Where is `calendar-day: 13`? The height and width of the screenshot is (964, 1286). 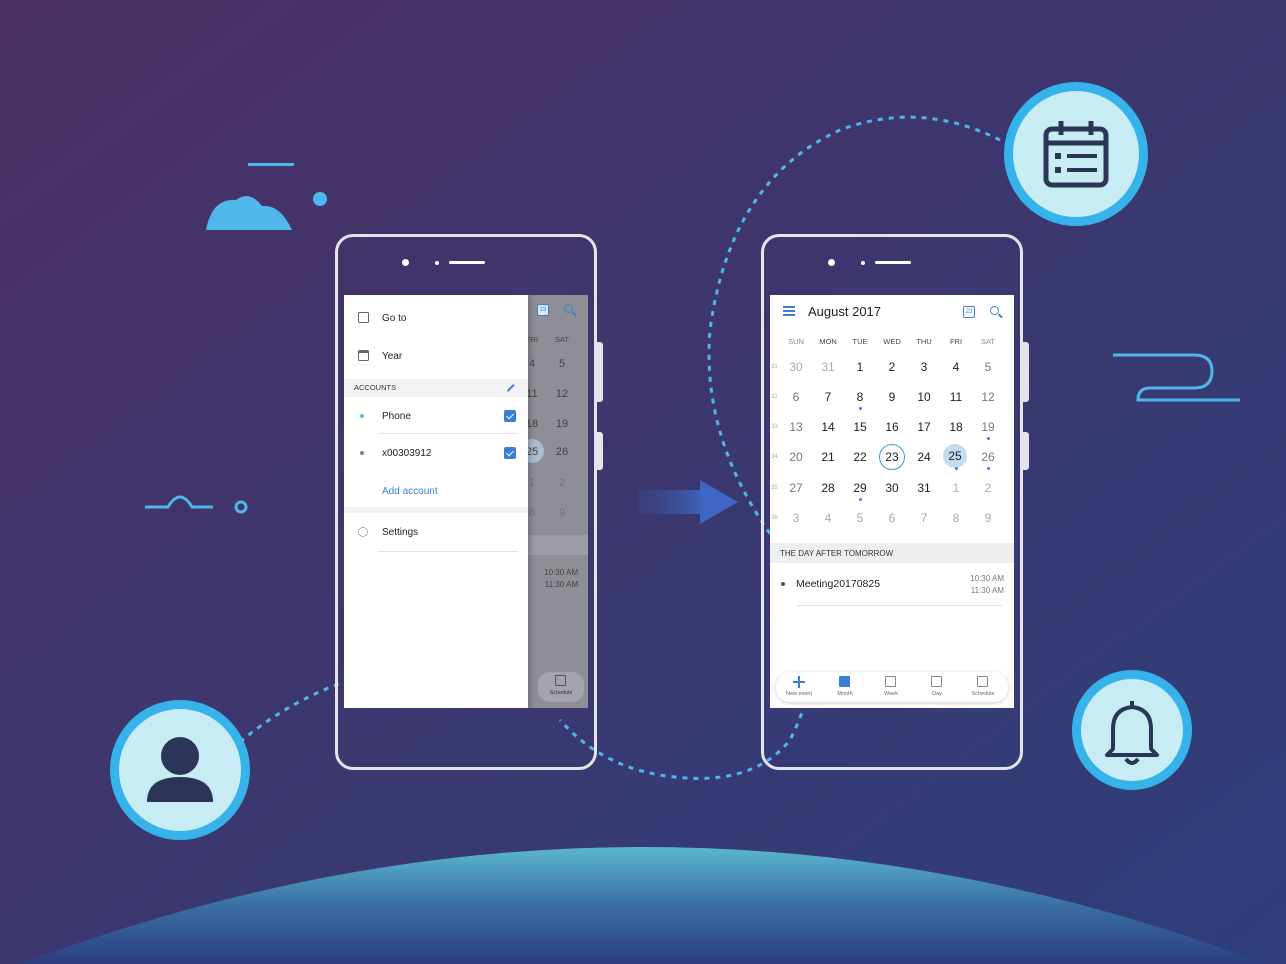
calendar-day: 13 is located at coordinates (796, 427).